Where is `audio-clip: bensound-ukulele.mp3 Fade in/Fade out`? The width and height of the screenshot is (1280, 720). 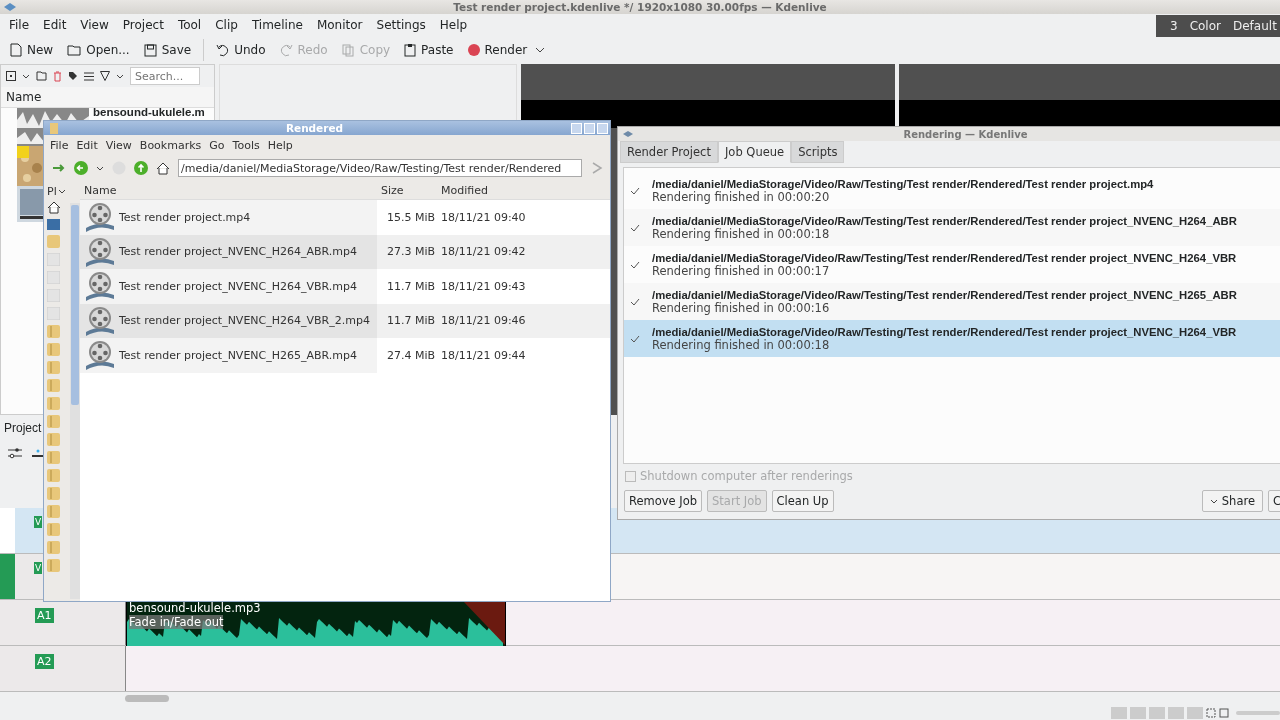
audio-clip: bensound-ukulele.mp3 Fade in/Fade out is located at coordinates (316, 623).